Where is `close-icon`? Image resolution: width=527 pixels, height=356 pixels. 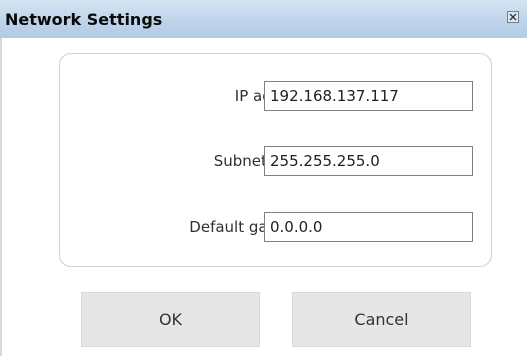
close-icon is located at coordinates (513, 17).